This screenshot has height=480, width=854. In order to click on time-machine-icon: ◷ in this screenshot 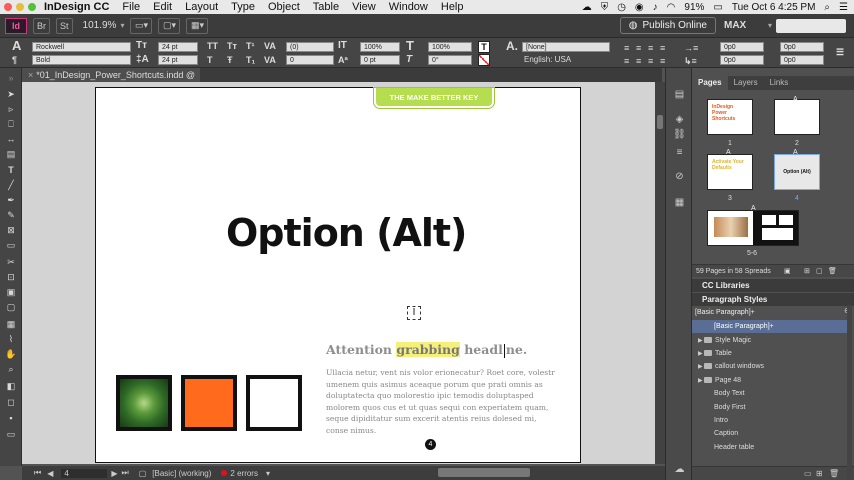, I will do `click(621, 7)`.